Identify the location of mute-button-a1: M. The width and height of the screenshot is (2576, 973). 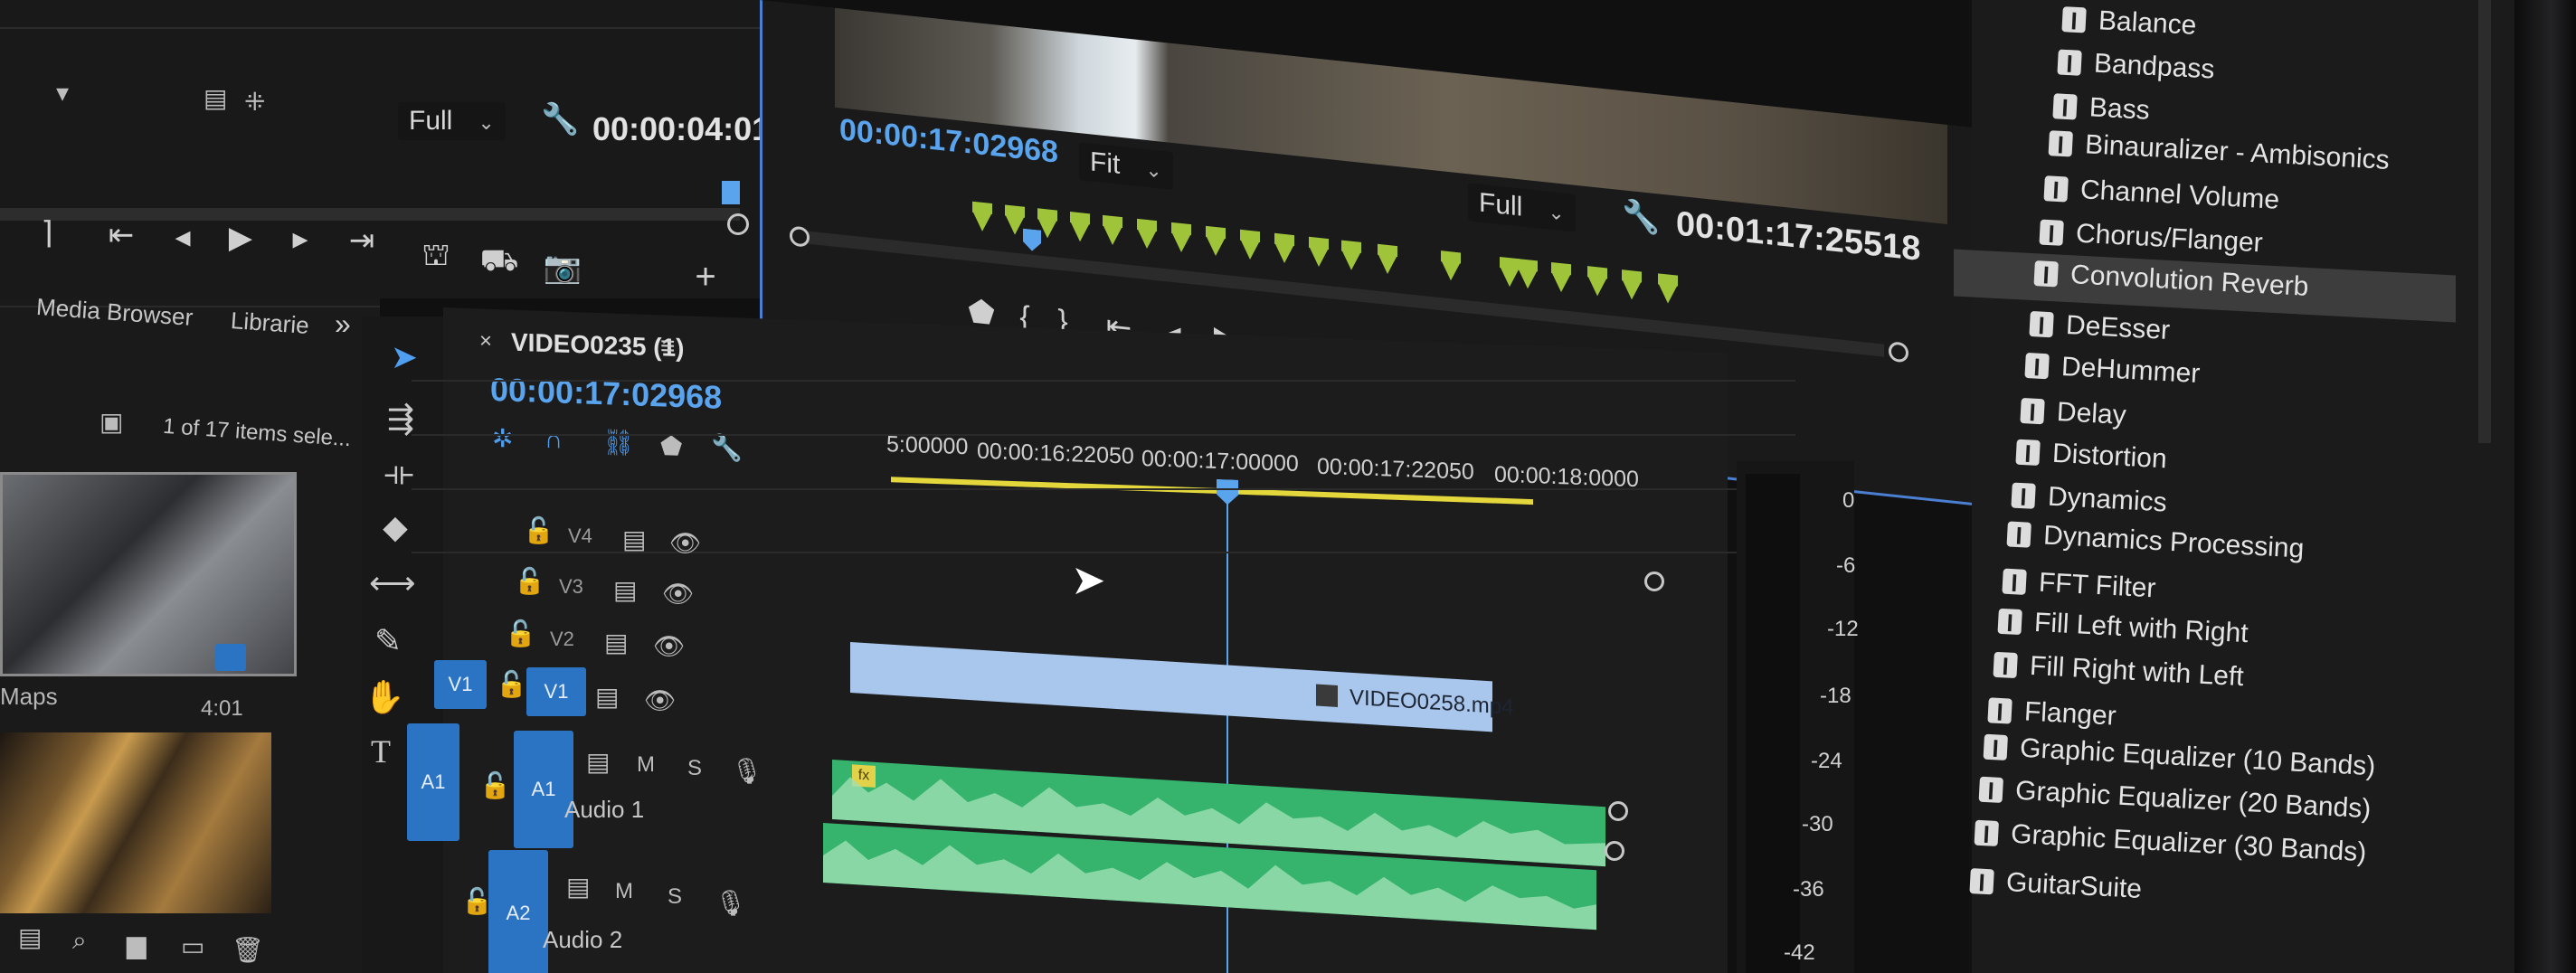
(646, 765).